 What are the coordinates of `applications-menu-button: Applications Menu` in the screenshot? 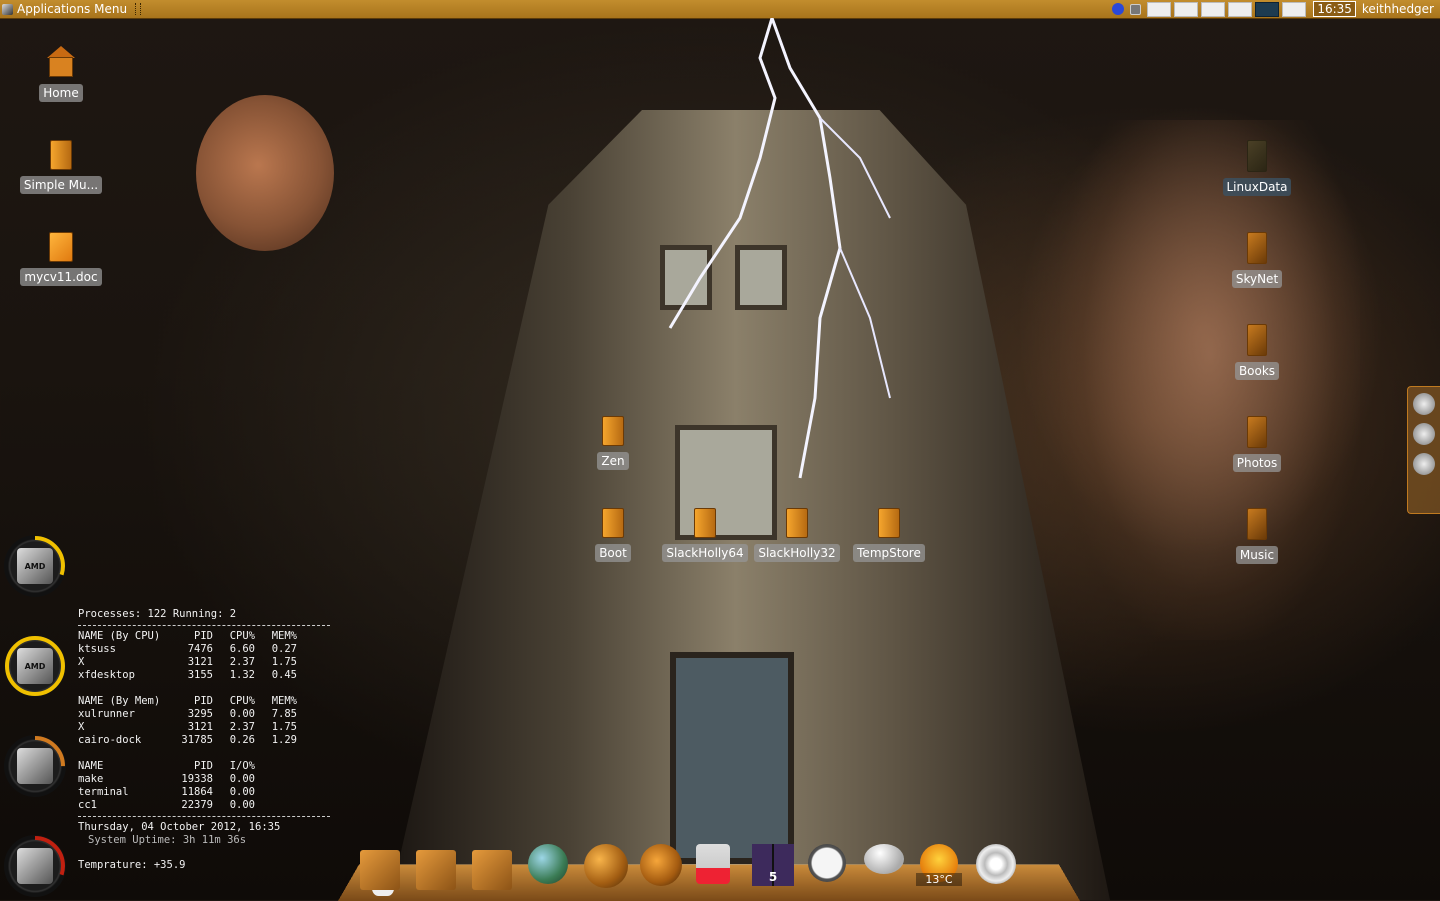 It's located at (72, 9).